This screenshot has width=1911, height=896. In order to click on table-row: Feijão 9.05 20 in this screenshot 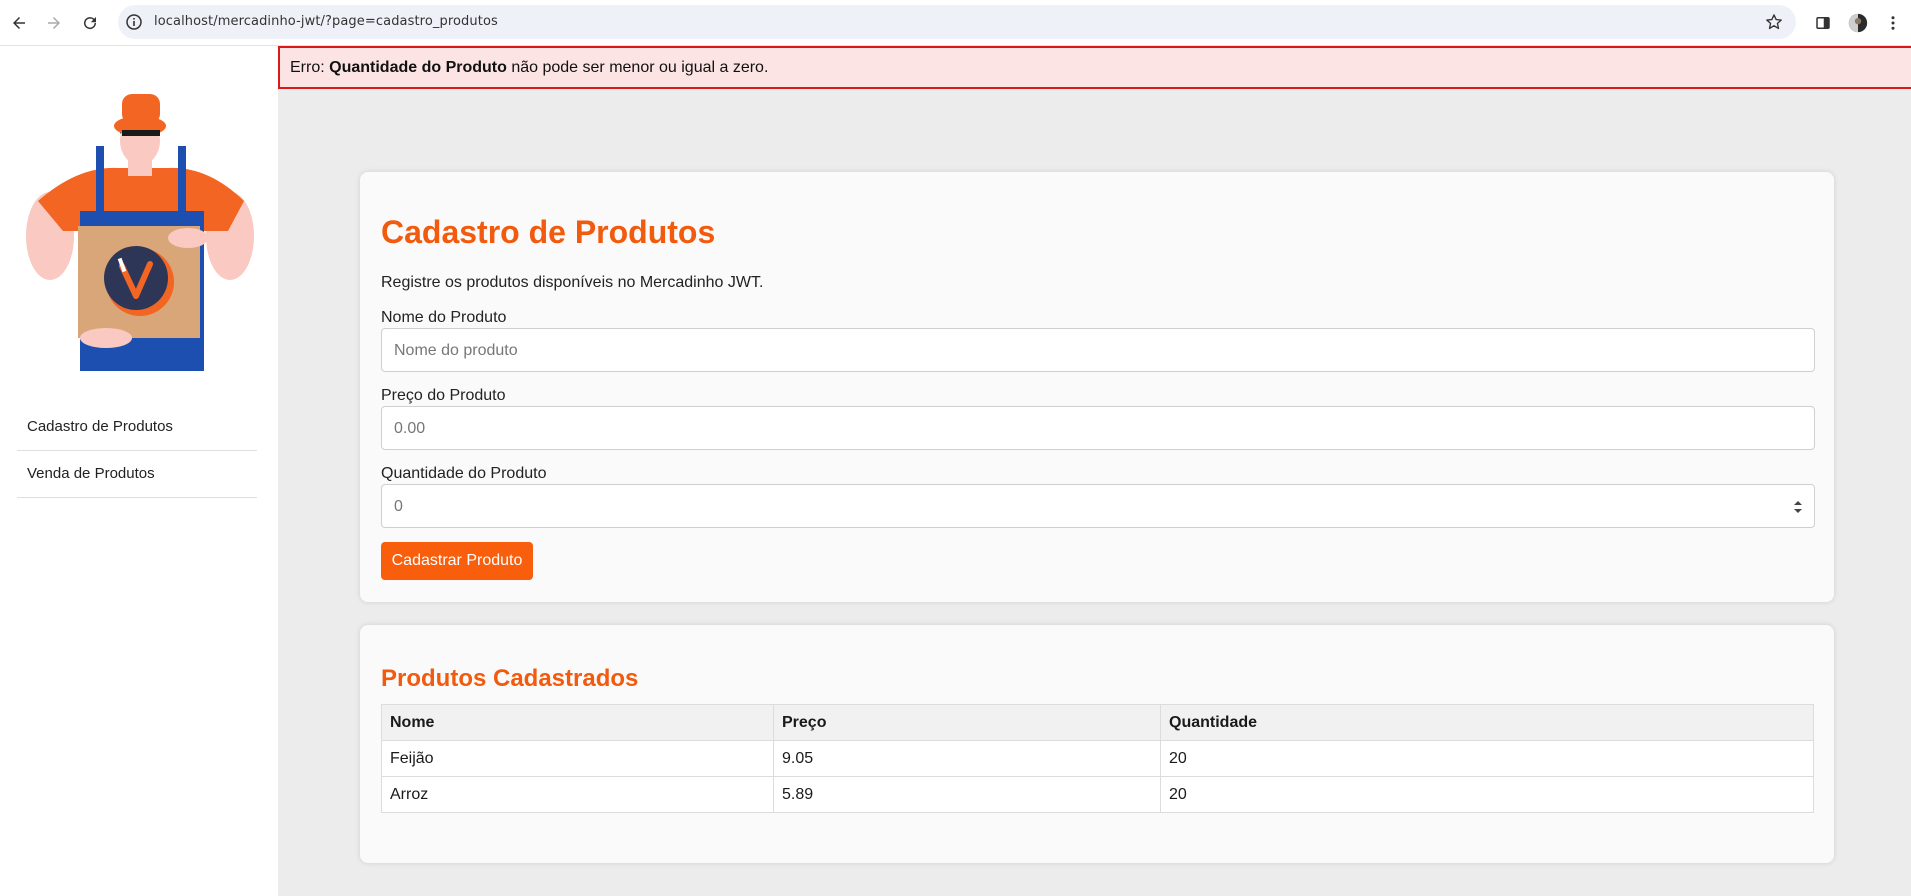, I will do `click(1097, 758)`.